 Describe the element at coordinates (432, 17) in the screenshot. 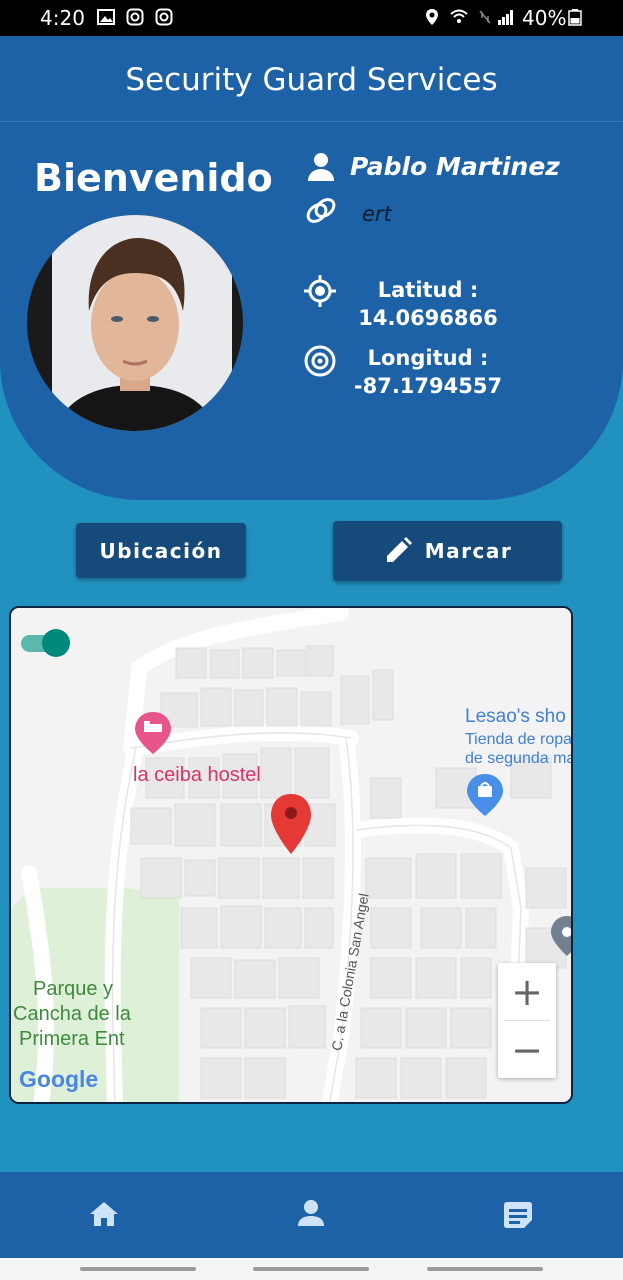

I see `location-icon` at that location.